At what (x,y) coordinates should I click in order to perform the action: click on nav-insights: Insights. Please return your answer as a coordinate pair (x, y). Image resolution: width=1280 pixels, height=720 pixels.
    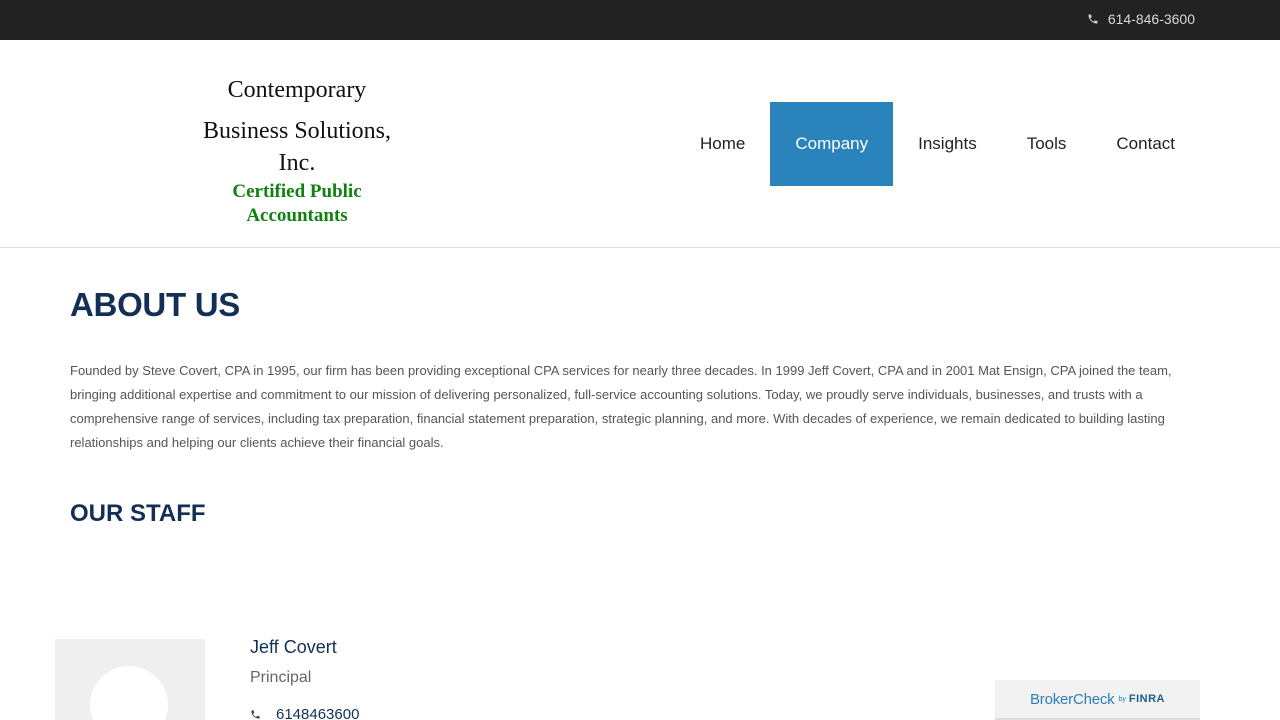
    Looking at the image, I should click on (947, 144).